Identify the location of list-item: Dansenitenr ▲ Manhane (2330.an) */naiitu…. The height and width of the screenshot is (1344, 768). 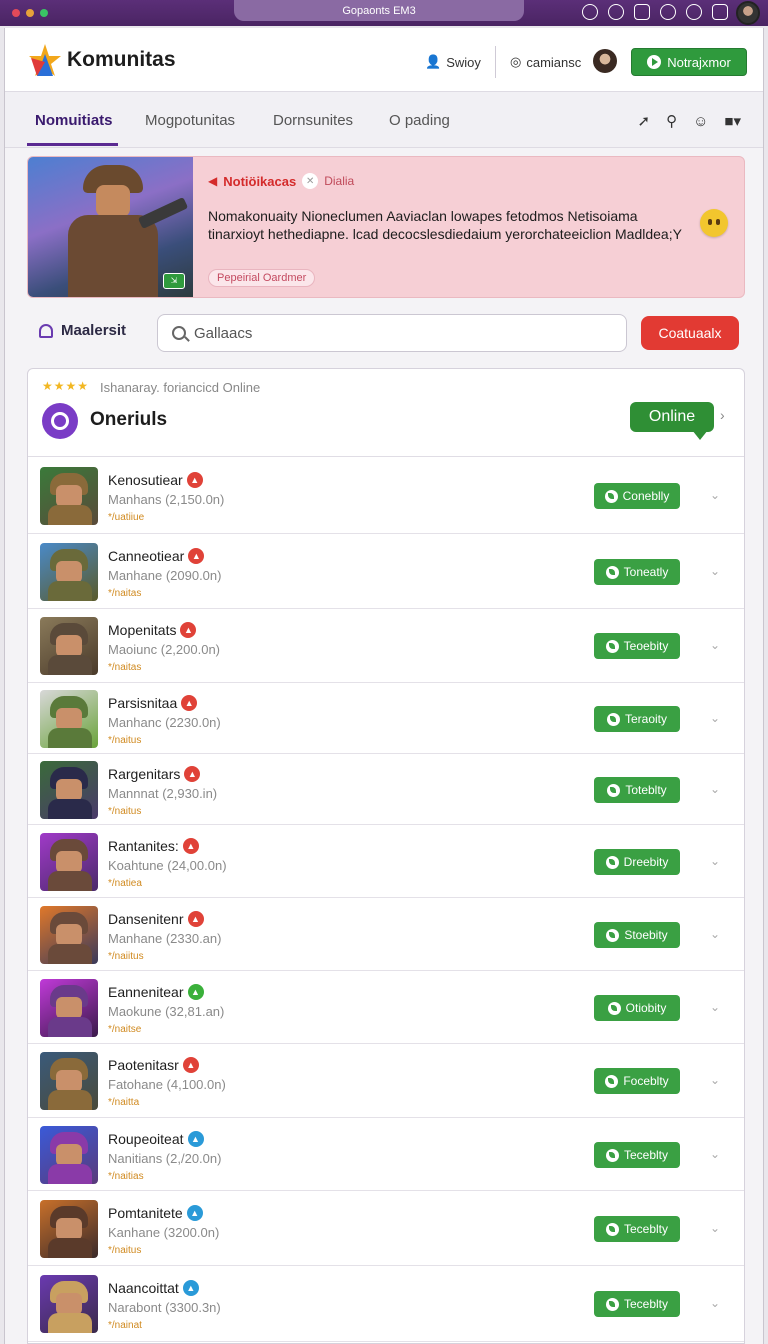
(386, 934).